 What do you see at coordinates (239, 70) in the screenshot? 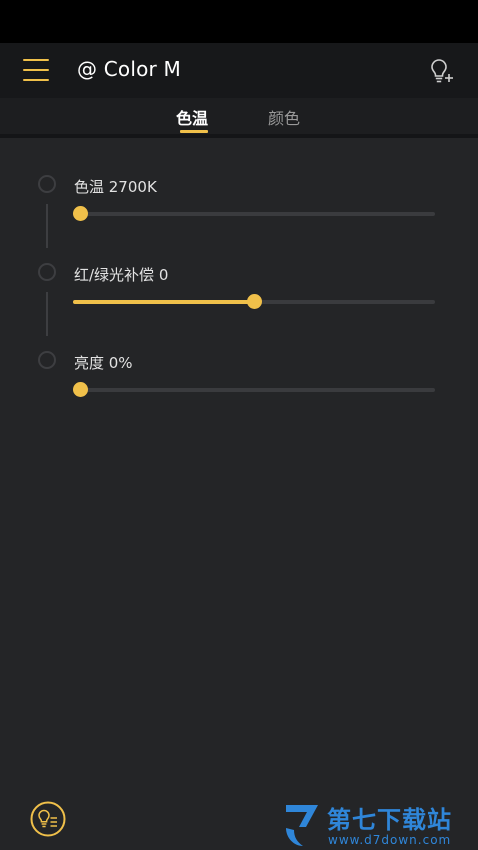
I see `app-bar: @ Color M` at bounding box center [239, 70].